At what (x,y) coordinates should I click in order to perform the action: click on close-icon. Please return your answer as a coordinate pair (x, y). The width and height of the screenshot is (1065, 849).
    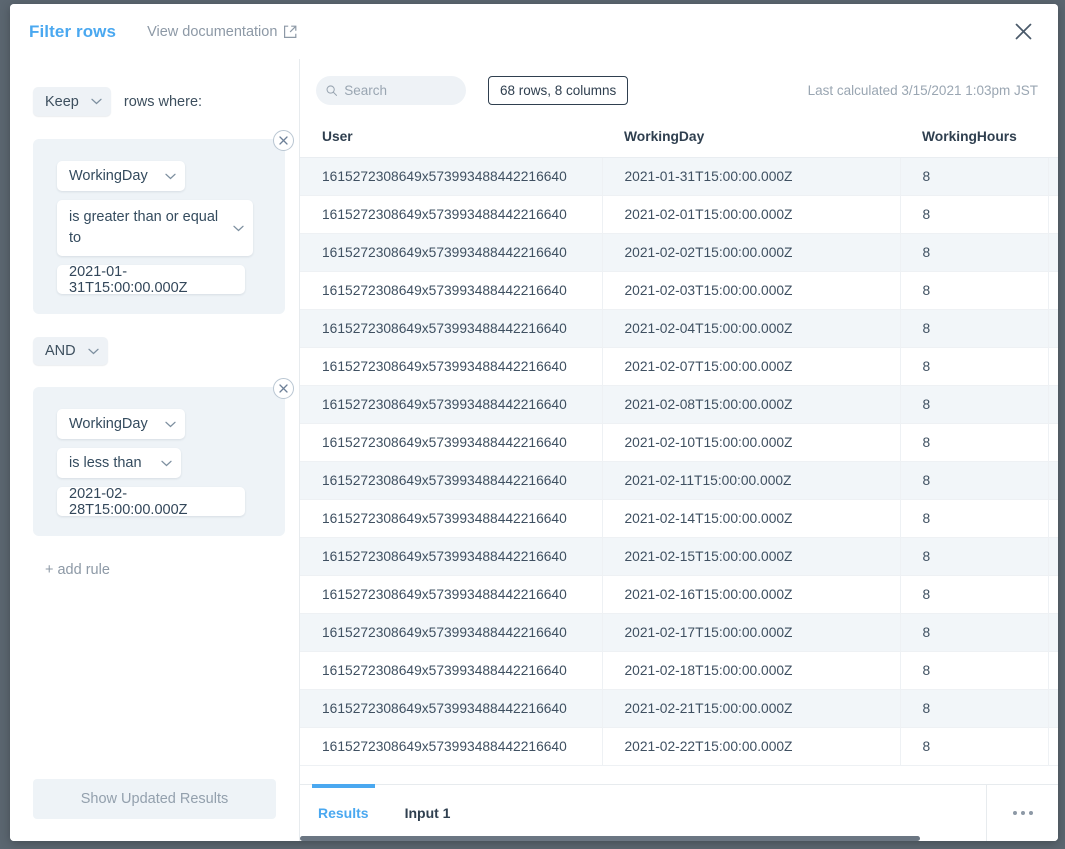
    Looking at the image, I should click on (1023, 31).